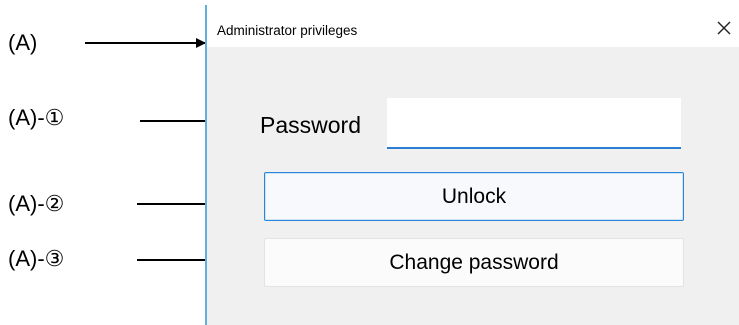 The height and width of the screenshot is (325, 739). What do you see at coordinates (287, 30) in the screenshot?
I see `dialog-title: Administrator privileges` at bounding box center [287, 30].